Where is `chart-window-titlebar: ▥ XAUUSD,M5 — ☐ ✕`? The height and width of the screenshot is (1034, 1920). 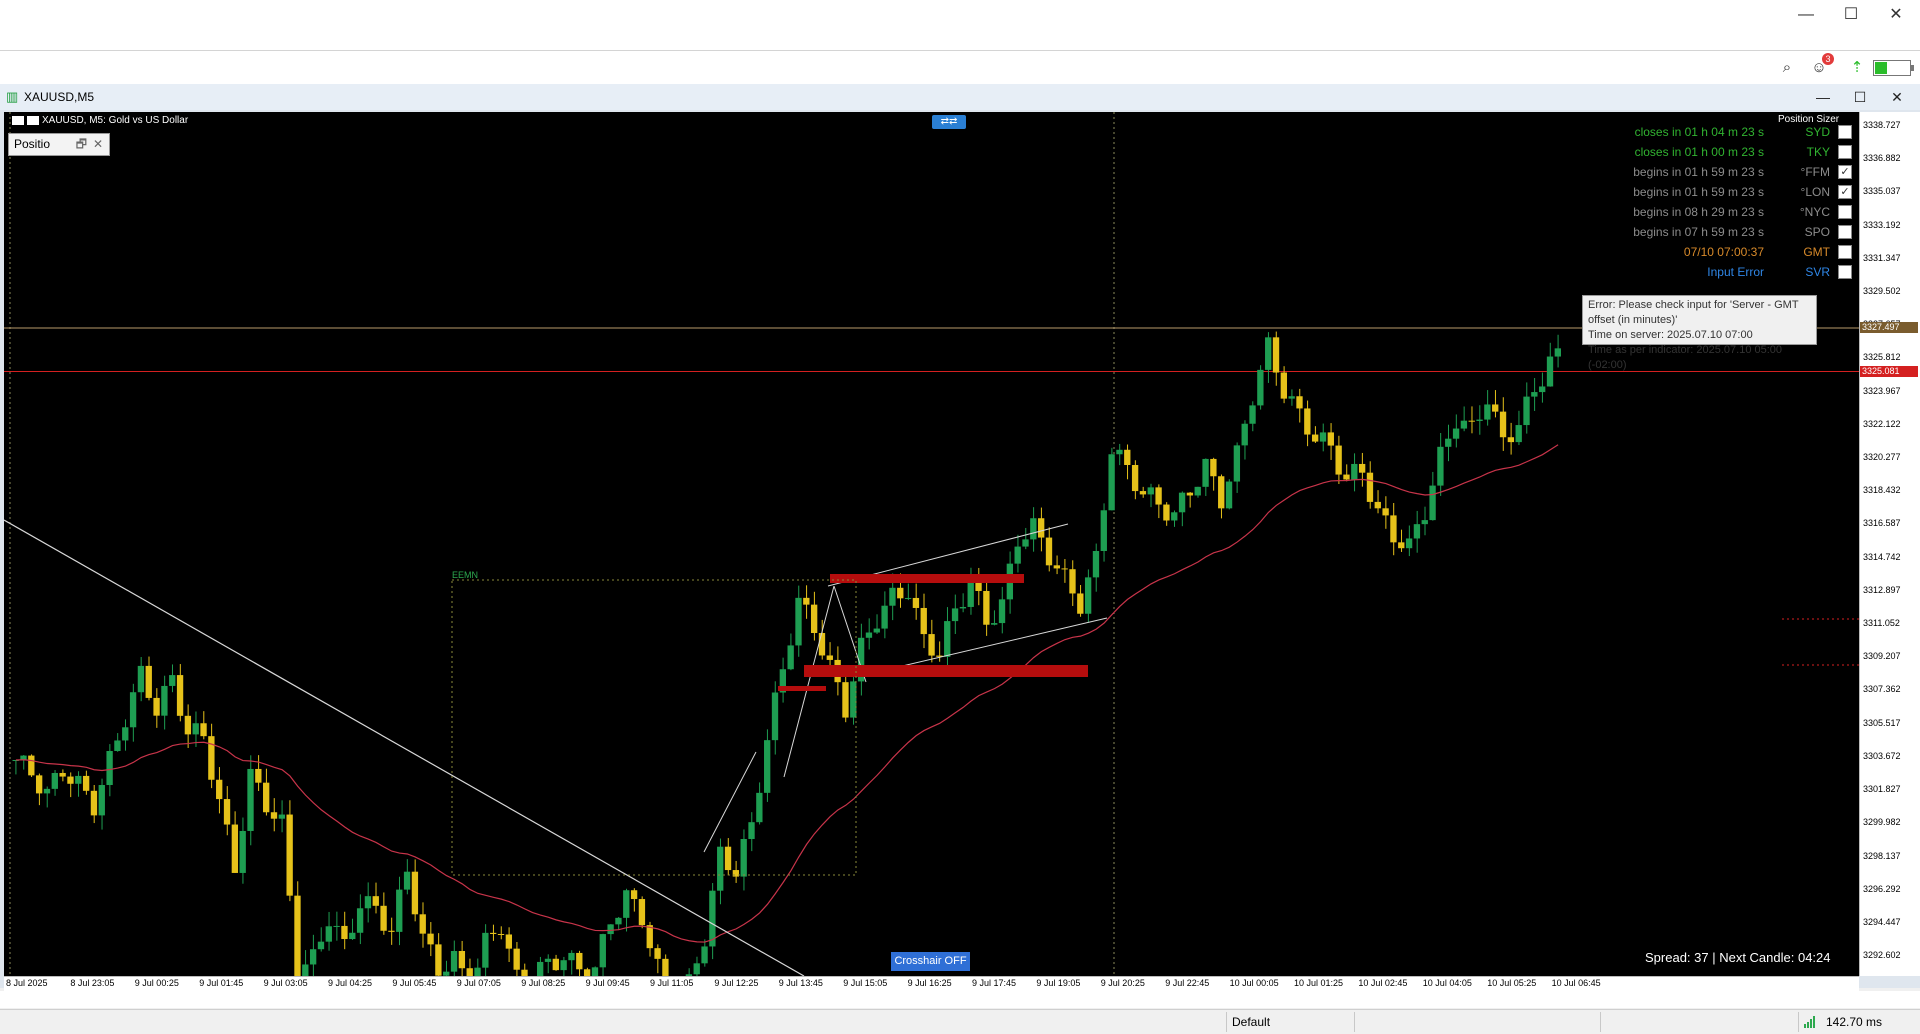
chart-window-titlebar: ▥ XAUUSD,M5 — ☐ ✕ is located at coordinates (960, 97).